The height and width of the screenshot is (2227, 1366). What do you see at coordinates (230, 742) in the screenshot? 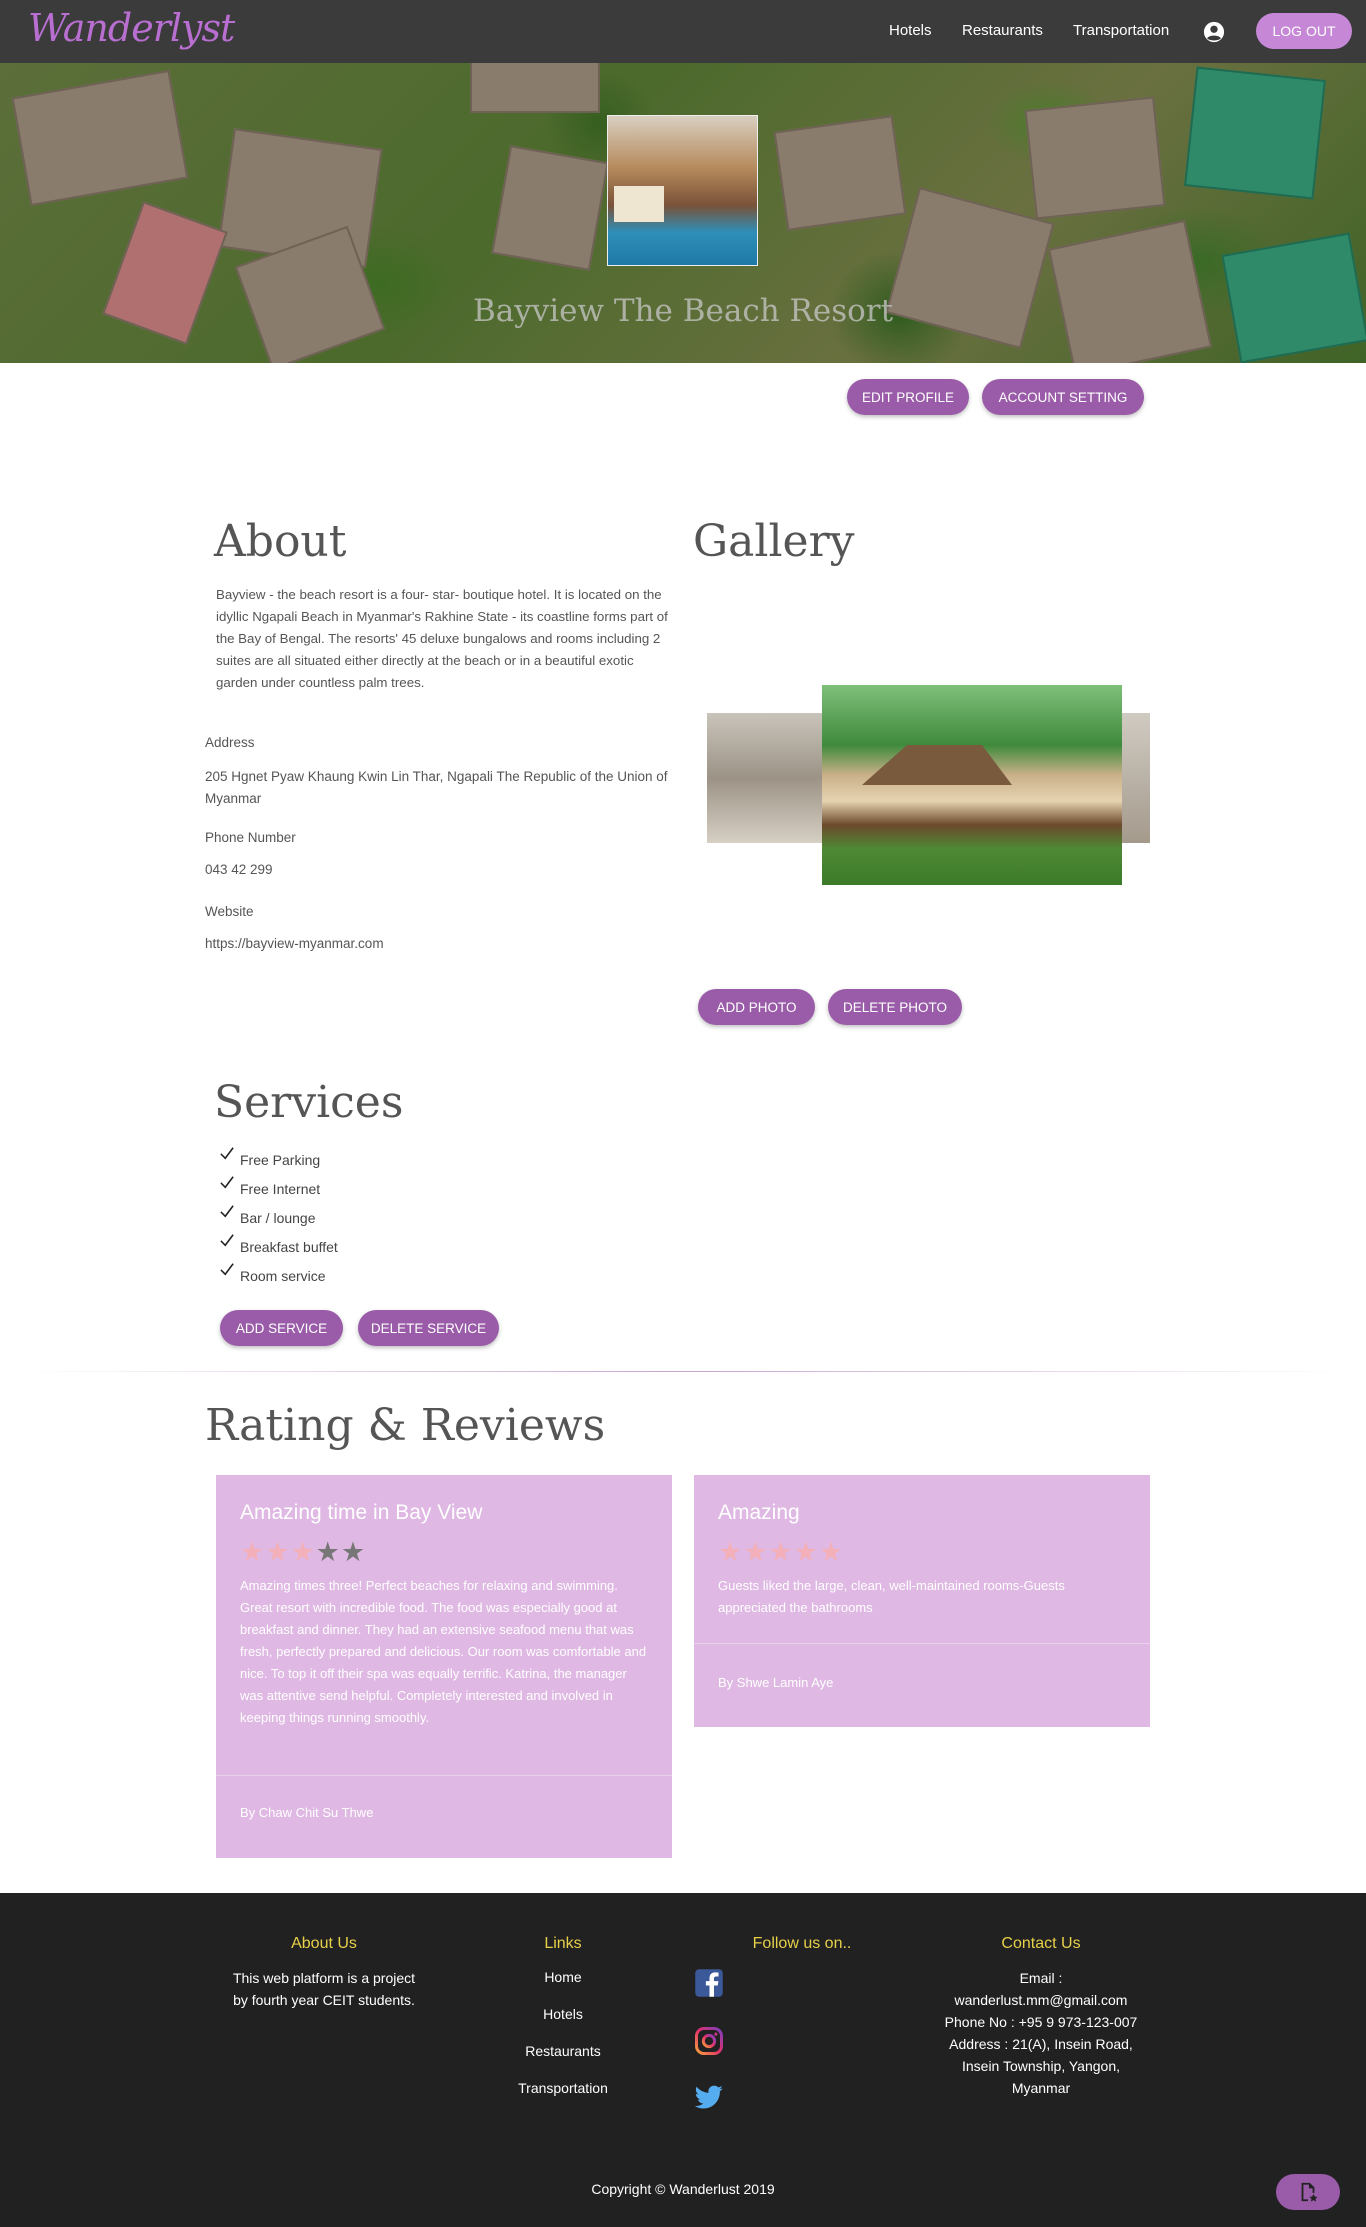
I see `address-label: Address` at bounding box center [230, 742].